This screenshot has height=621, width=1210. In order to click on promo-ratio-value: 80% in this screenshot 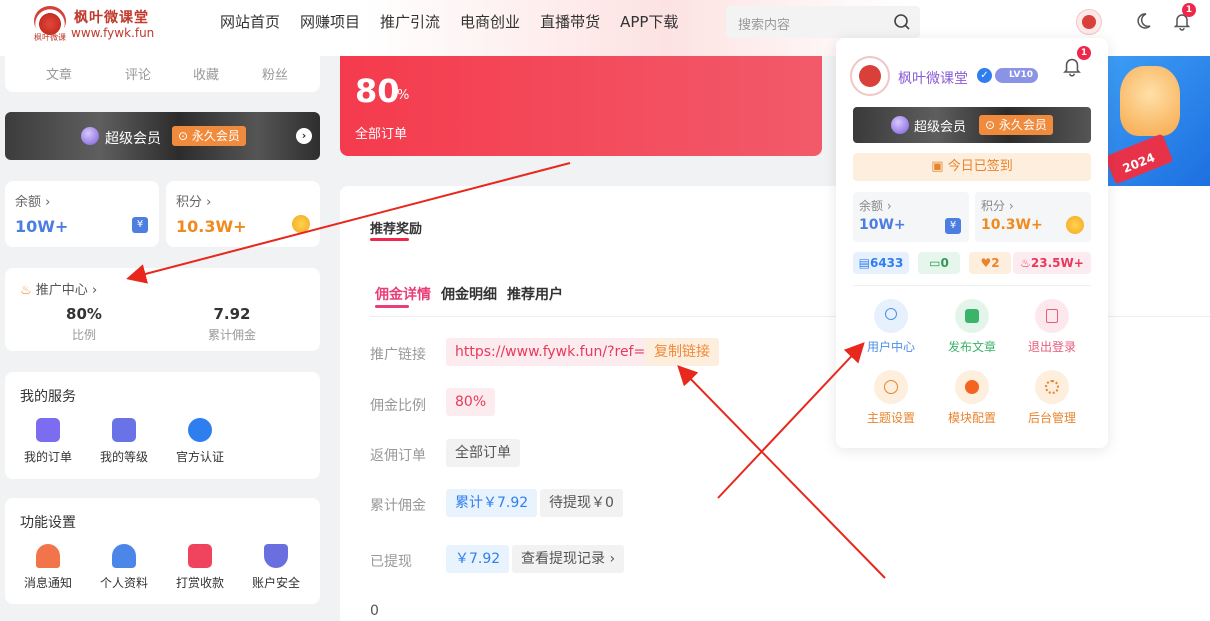, I will do `click(84, 314)`.